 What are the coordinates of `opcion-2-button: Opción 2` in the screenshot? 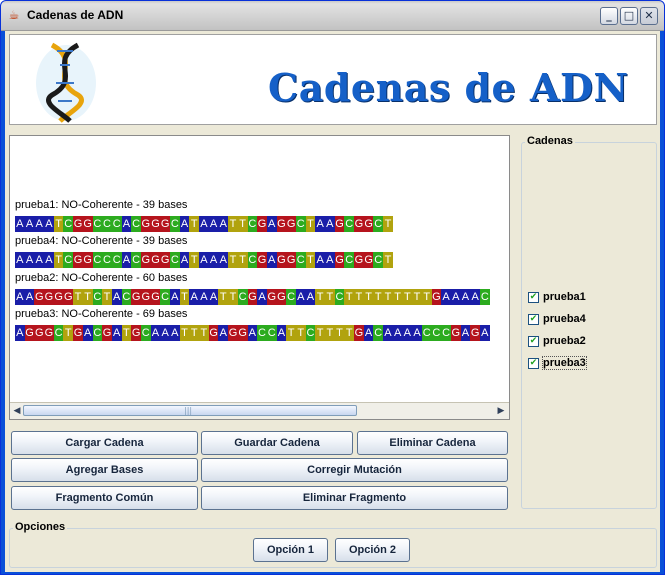 It's located at (372, 550).